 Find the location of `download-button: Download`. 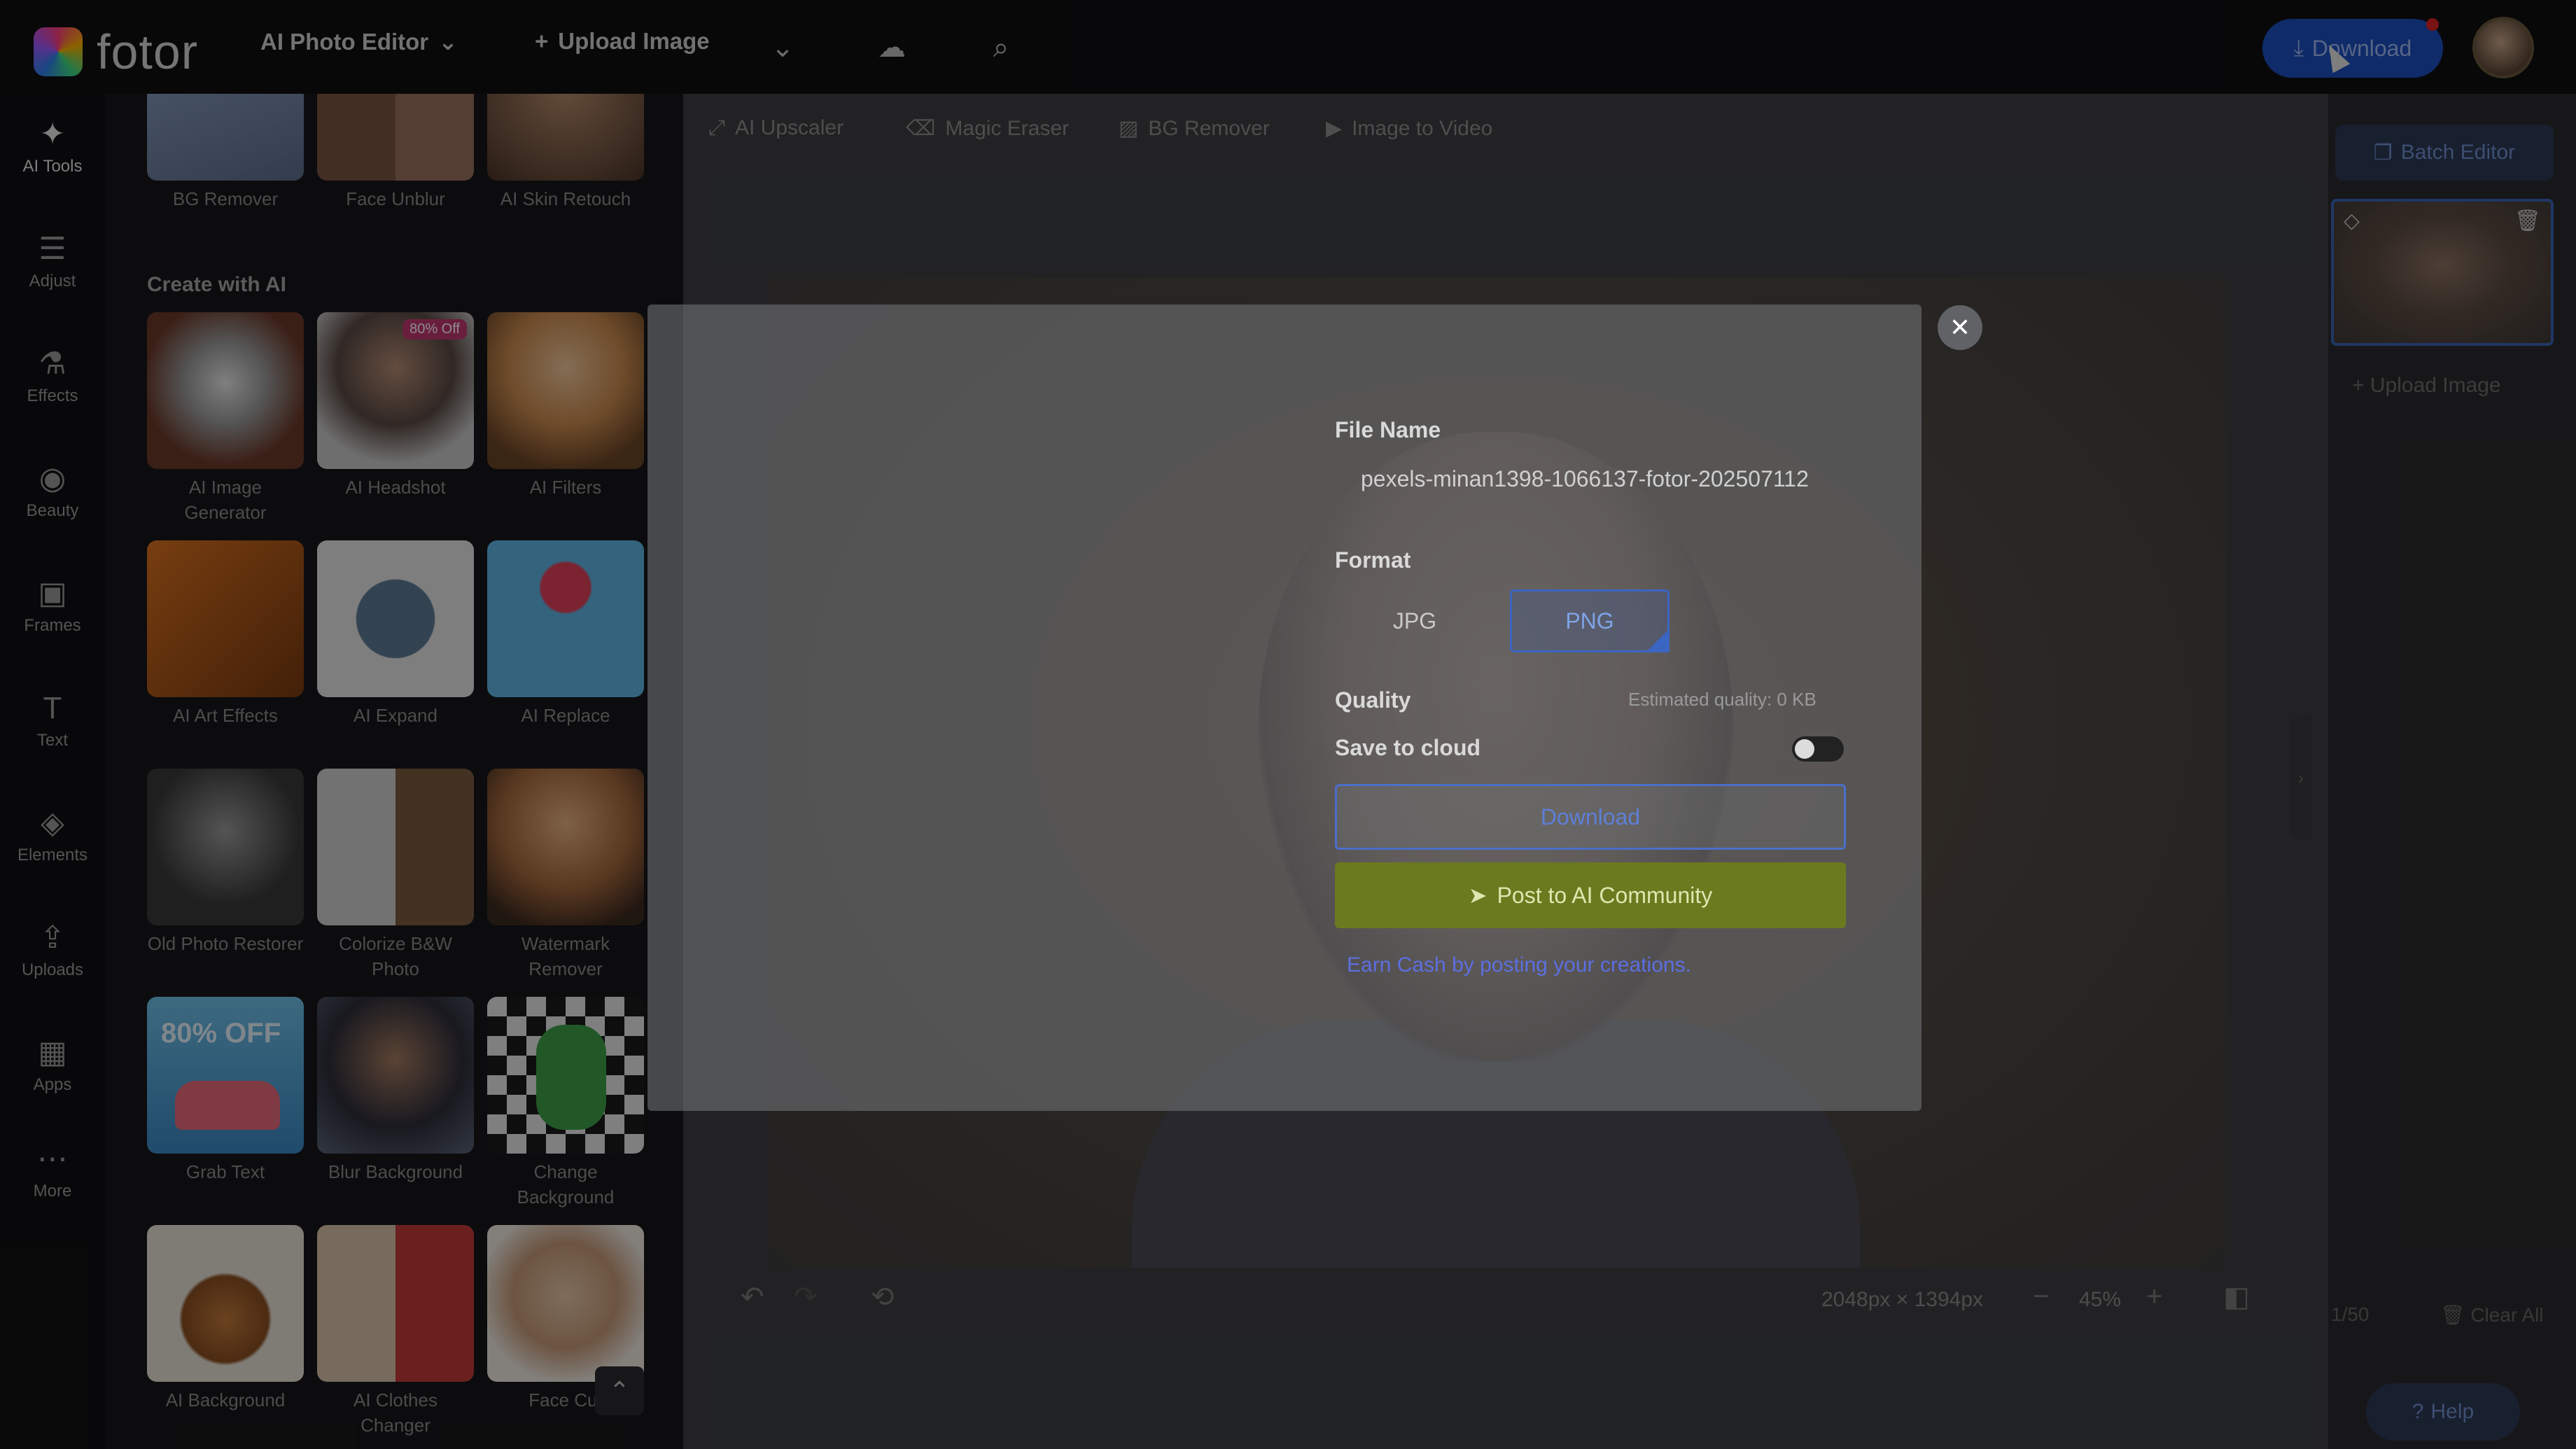

download-button: Download is located at coordinates (1590, 817).